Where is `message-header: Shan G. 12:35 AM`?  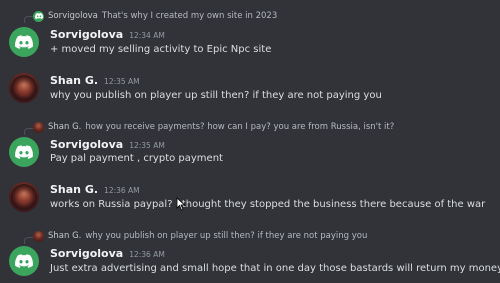
message-header: Shan G. 12:35 AM is located at coordinates (95, 80).